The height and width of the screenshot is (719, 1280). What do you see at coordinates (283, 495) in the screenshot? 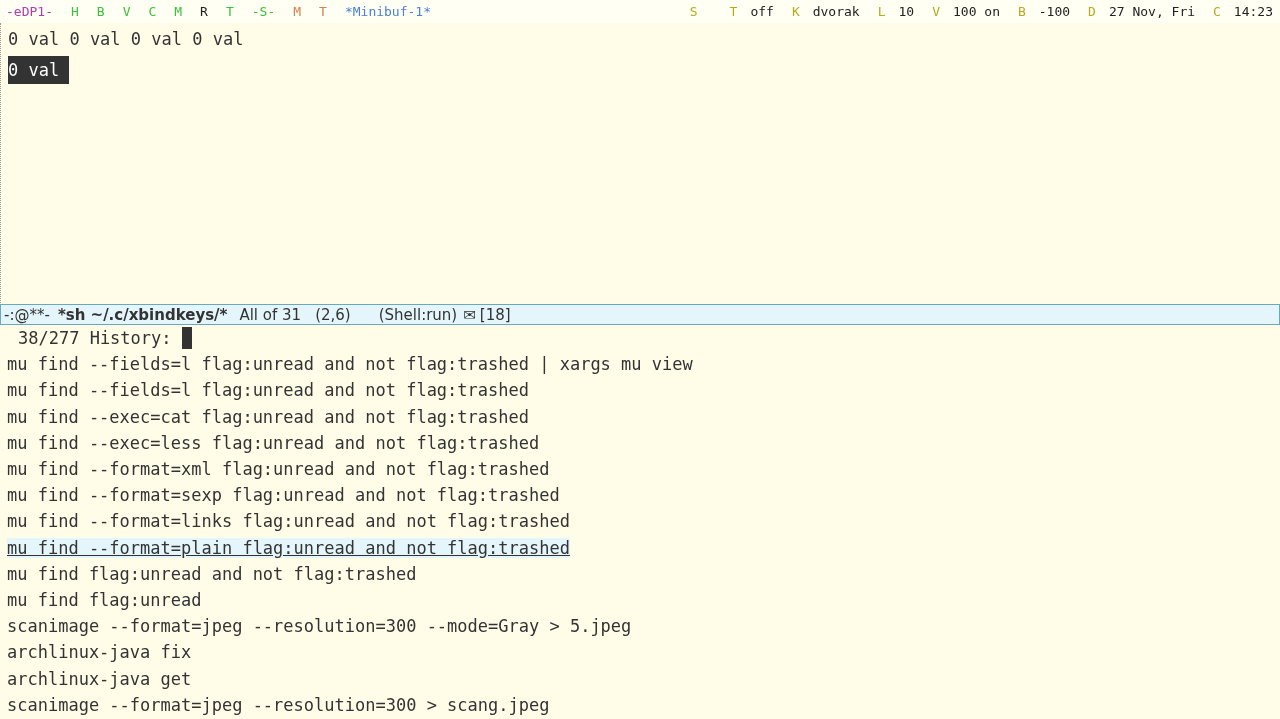
I see `history-item: mu find --format=sexp flag:unread and not flag:trashed` at bounding box center [283, 495].